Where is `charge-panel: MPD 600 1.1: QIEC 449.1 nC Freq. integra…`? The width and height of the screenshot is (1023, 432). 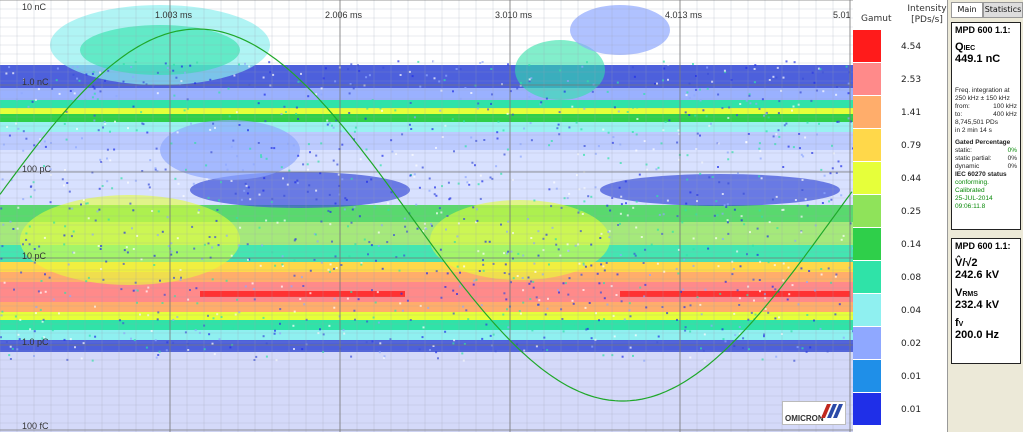
charge-panel: MPD 600 1.1: QIEC 449.1 nC Freq. integra… is located at coordinates (986, 126).